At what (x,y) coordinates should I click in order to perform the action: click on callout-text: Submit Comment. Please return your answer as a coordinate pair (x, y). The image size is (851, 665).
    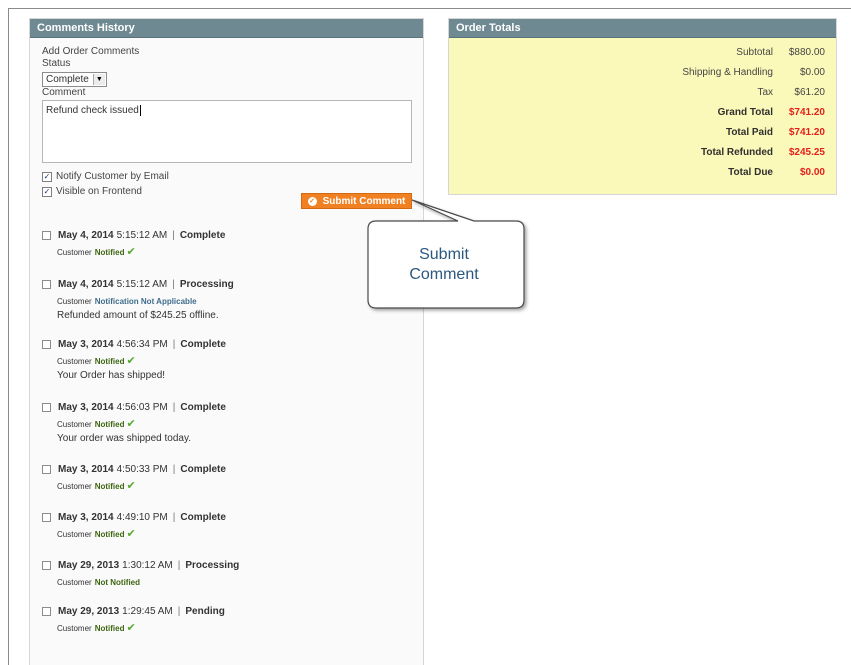
    Looking at the image, I should click on (444, 265).